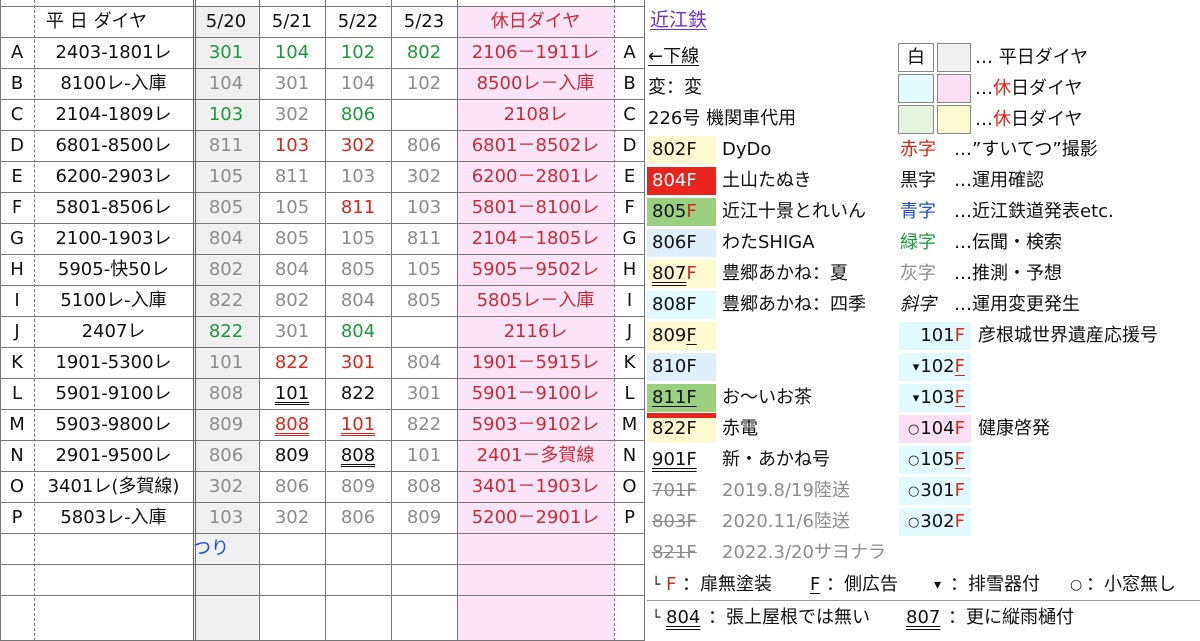 The height and width of the screenshot is (641, 1200). What do you see at coordinates (17, 176) in the screenshot?
I see `row-id: E` at bounding box center [17, 176].